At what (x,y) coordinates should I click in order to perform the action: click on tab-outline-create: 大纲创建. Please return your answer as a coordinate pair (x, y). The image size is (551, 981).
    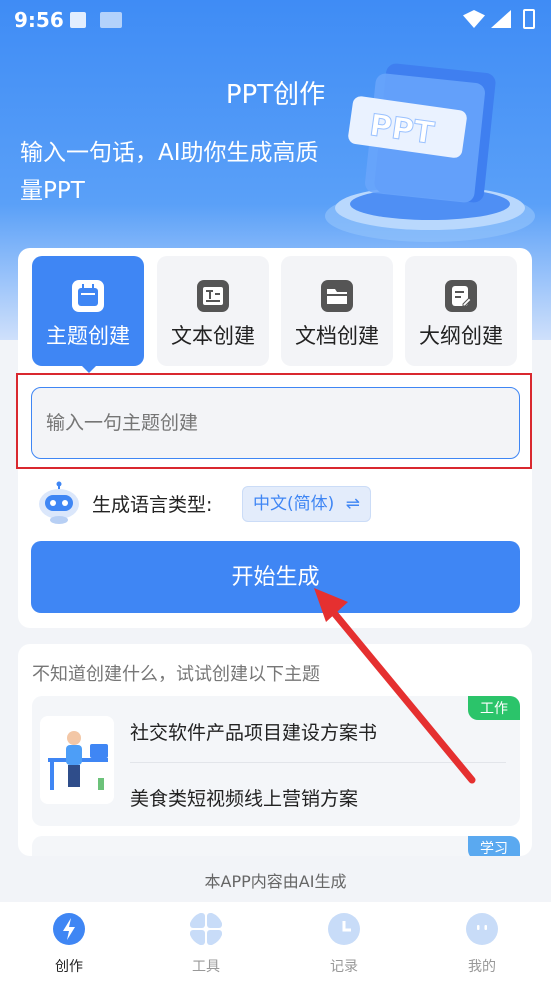
    Looking at the image, I should click on (461, 311).